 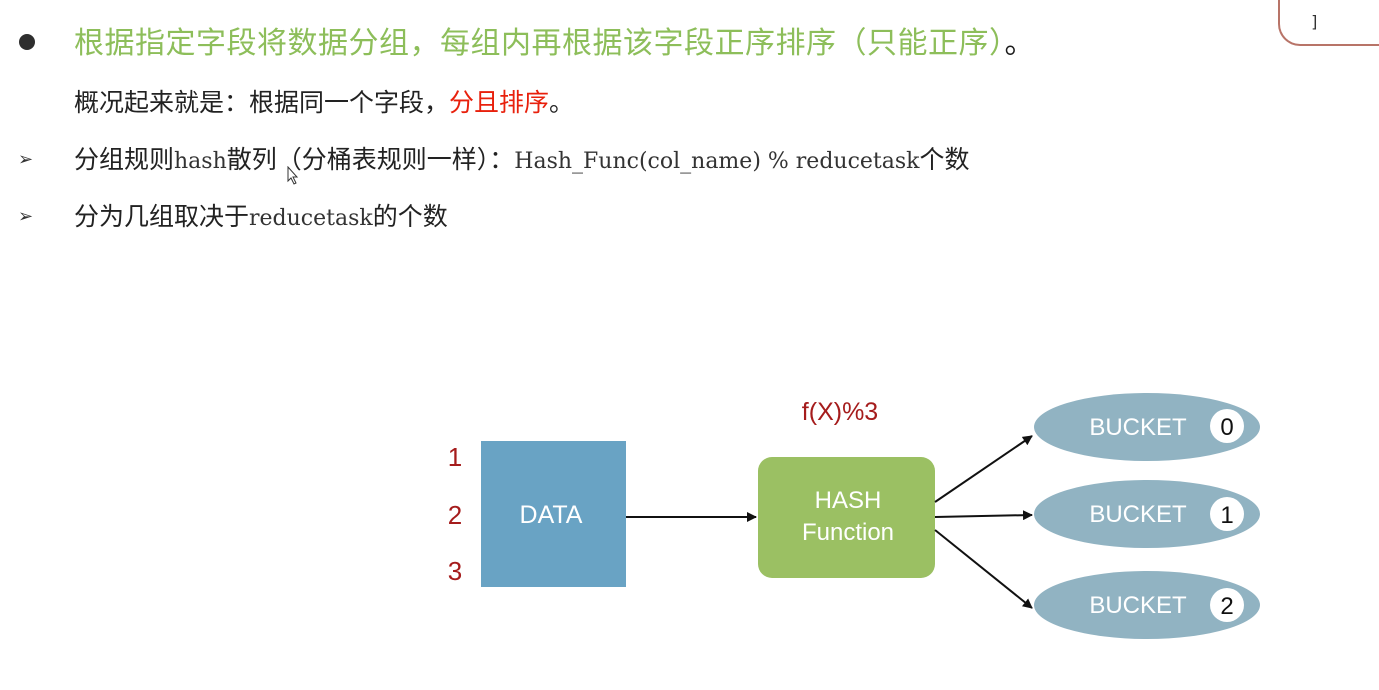 What do you see at coordinates (455, 571) in the screenshot?
I see `input-number-3: 3` at bounding box center [455, 571].